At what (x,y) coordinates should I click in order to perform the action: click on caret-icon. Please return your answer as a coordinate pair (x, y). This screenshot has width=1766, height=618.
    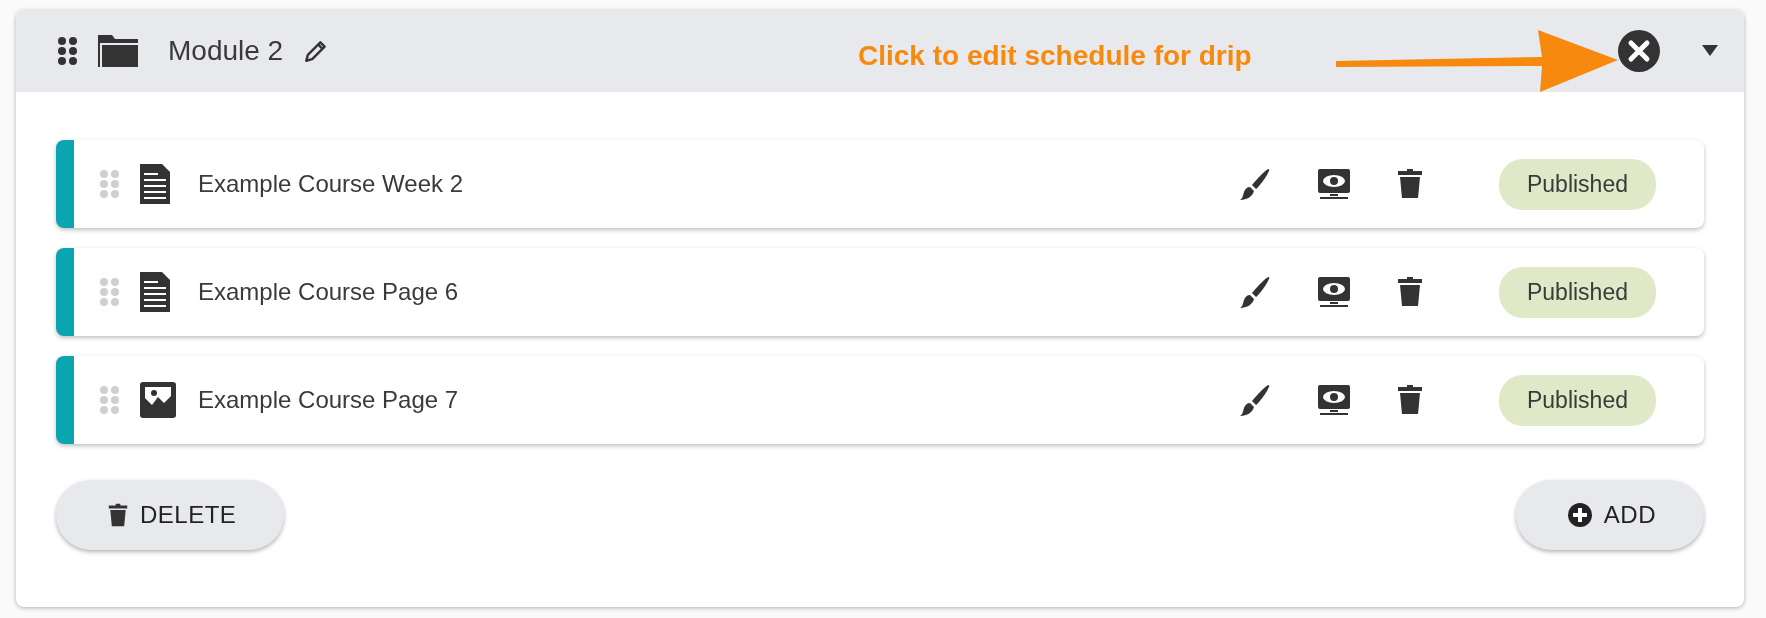
    Looking at the image, I should click on (1710, 51).